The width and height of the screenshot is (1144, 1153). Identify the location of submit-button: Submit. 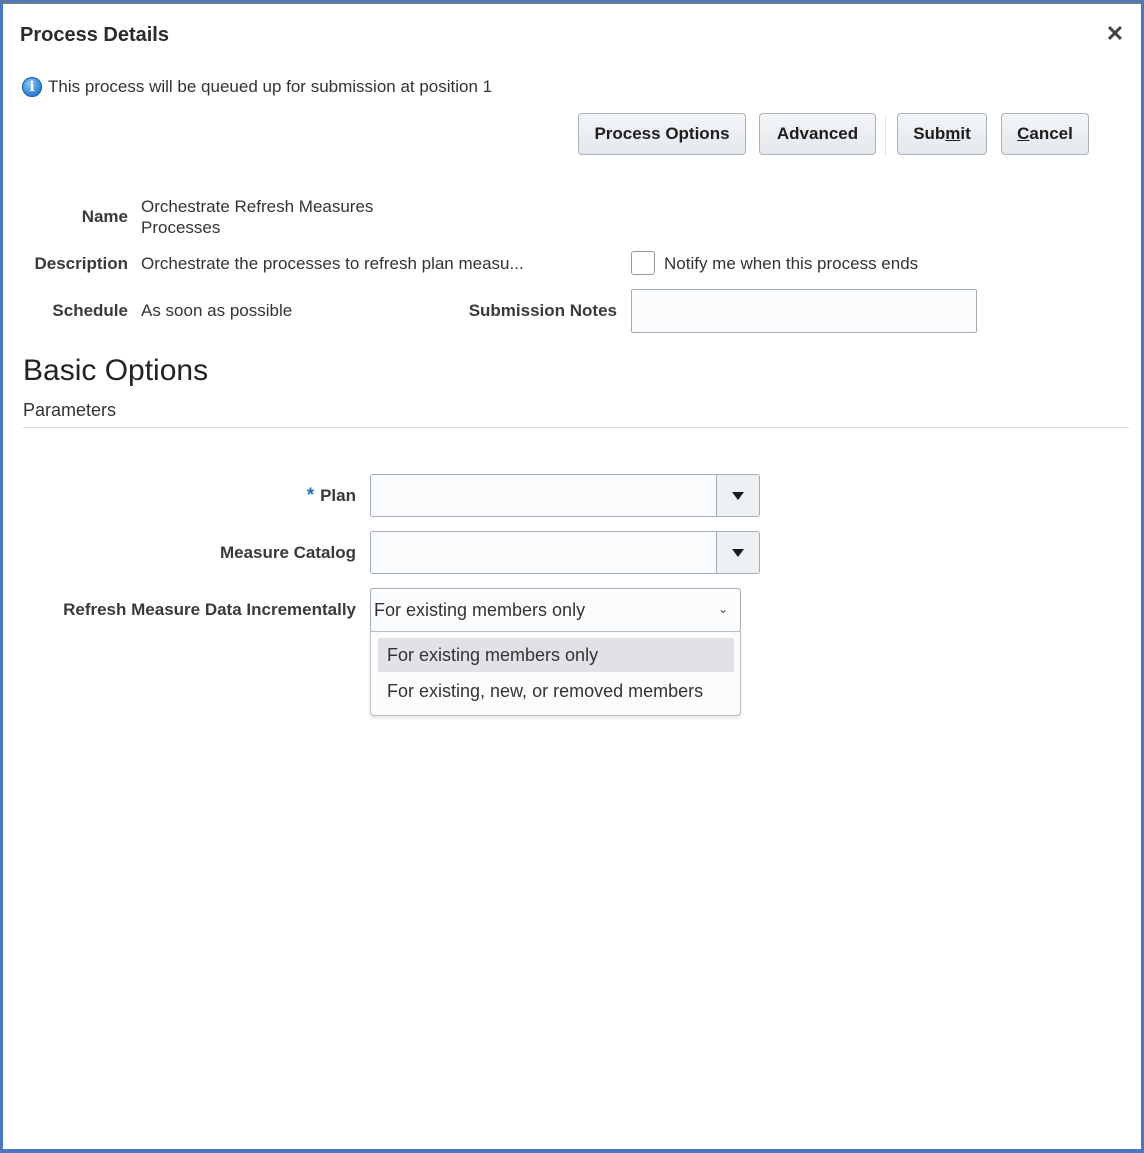
(942, 134).